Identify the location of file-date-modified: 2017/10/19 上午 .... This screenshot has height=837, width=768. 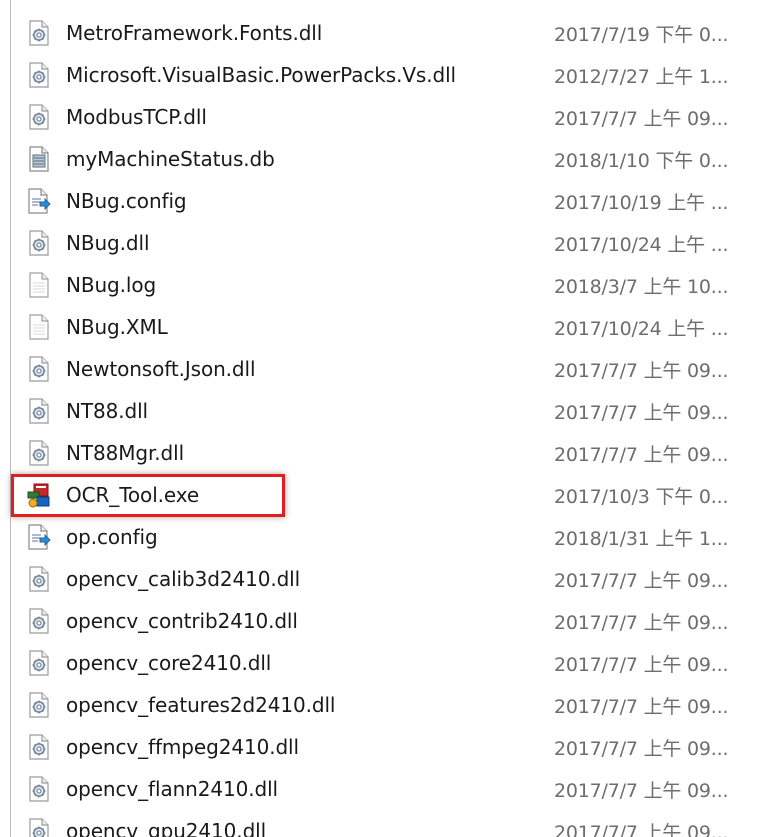
(641, 202).